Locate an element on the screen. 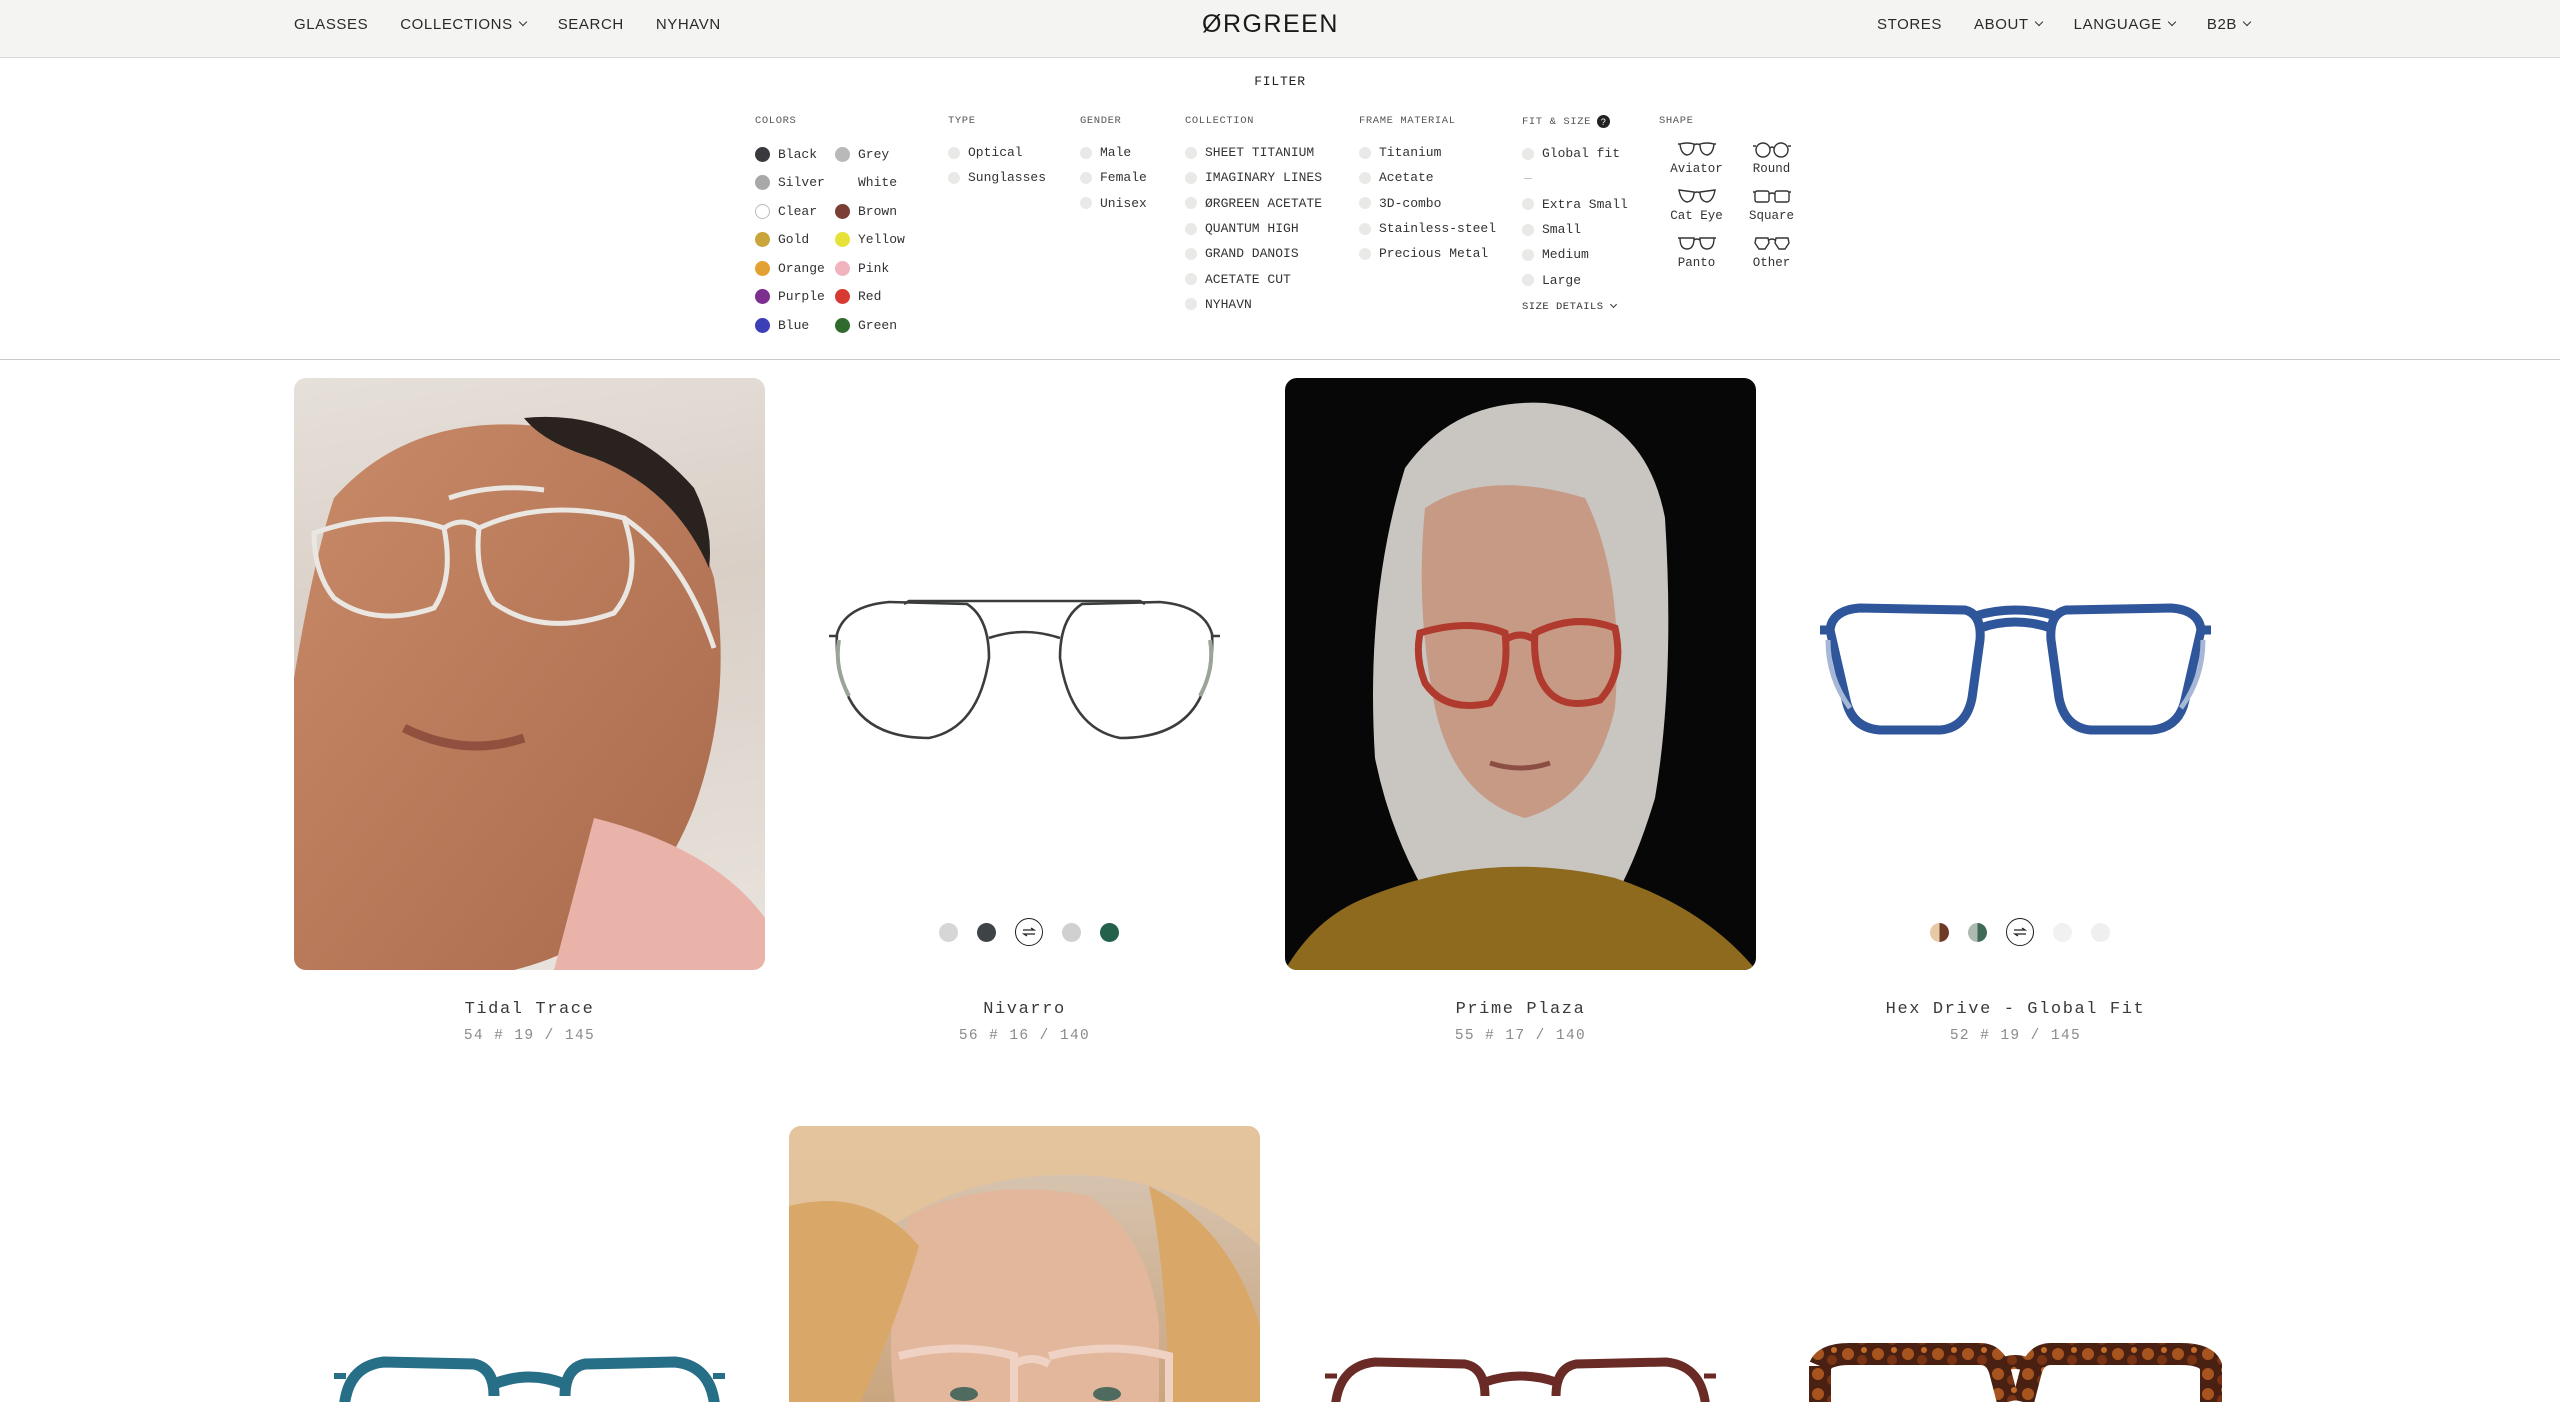  filter-option: SHEET TITANIUM is located at coordinates (1253, 152).